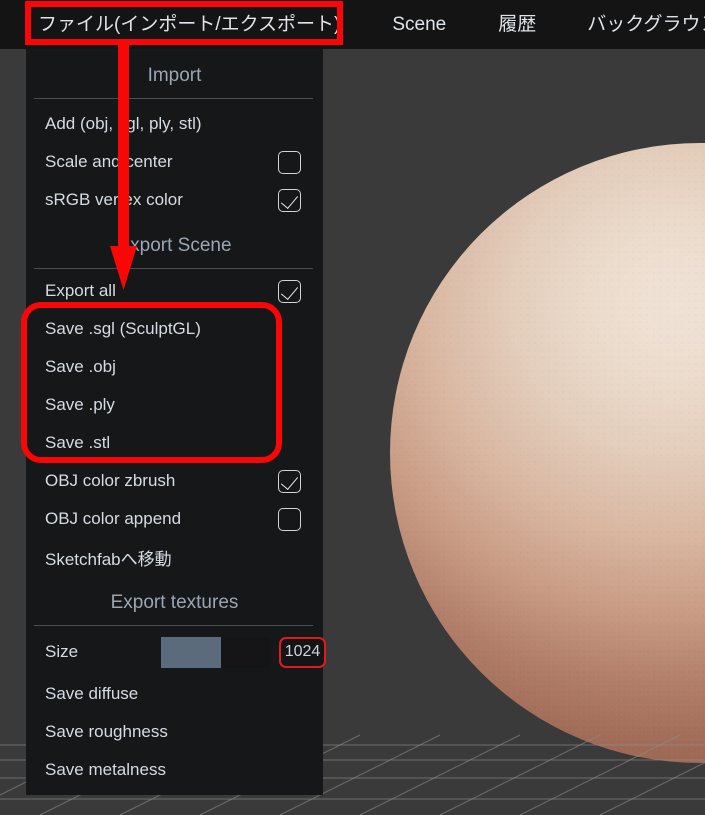 Image resolution: width=705 pixels, height=815 pixels. Describe the element at coordinates (174, 75) in the screenshot. I see `section-header-import: Import` at that location.